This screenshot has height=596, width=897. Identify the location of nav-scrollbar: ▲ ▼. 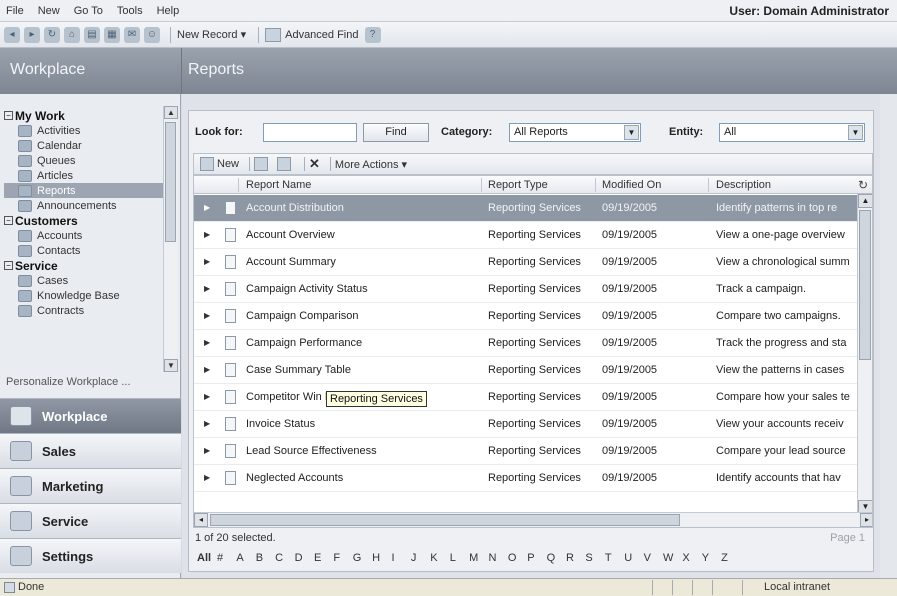
(170, 239).